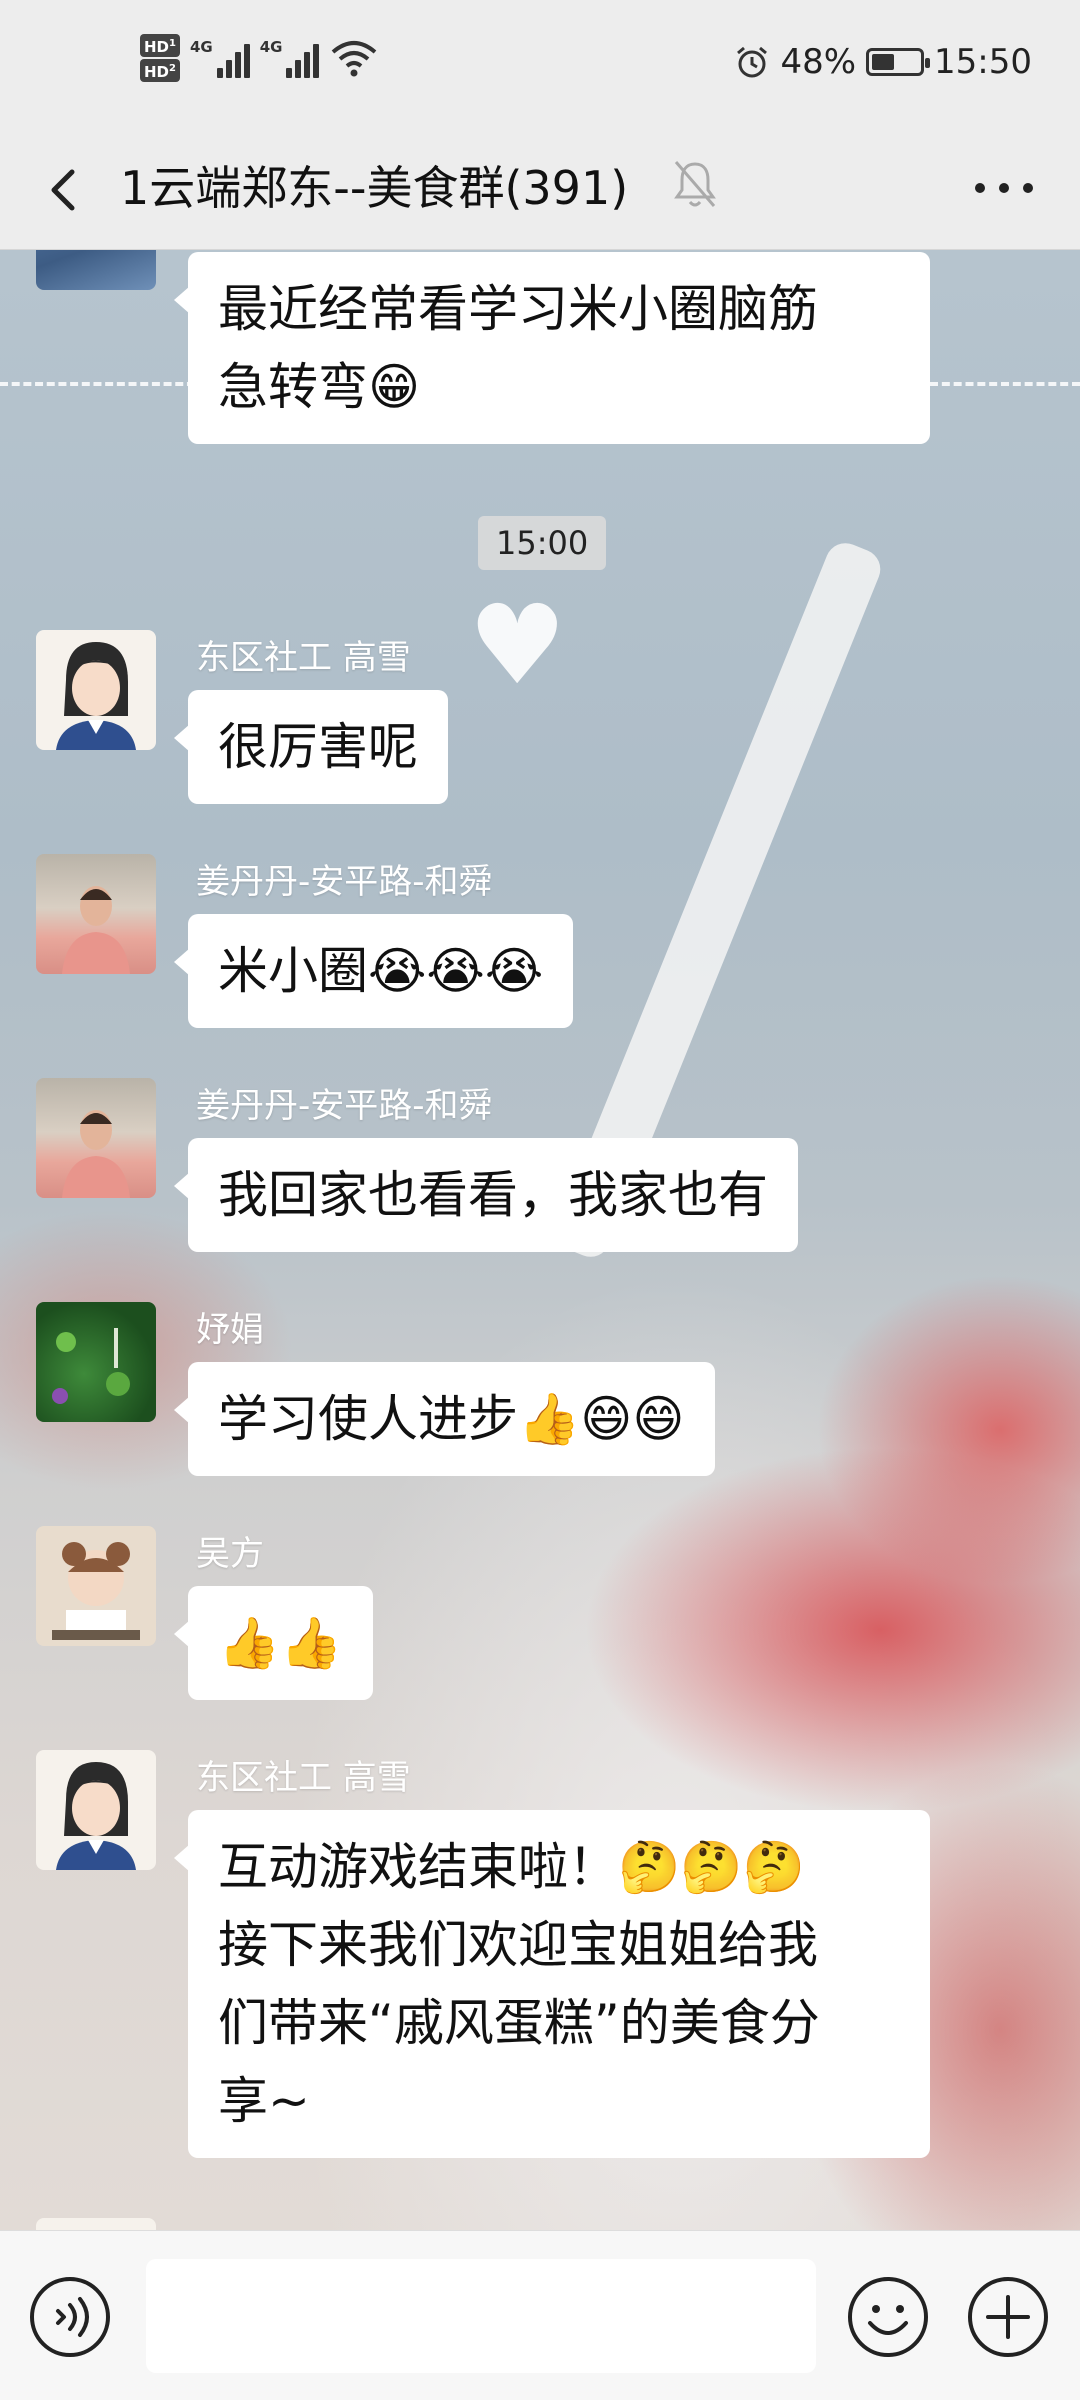  I want to click on more-dots-icon, so click(1004, 188).